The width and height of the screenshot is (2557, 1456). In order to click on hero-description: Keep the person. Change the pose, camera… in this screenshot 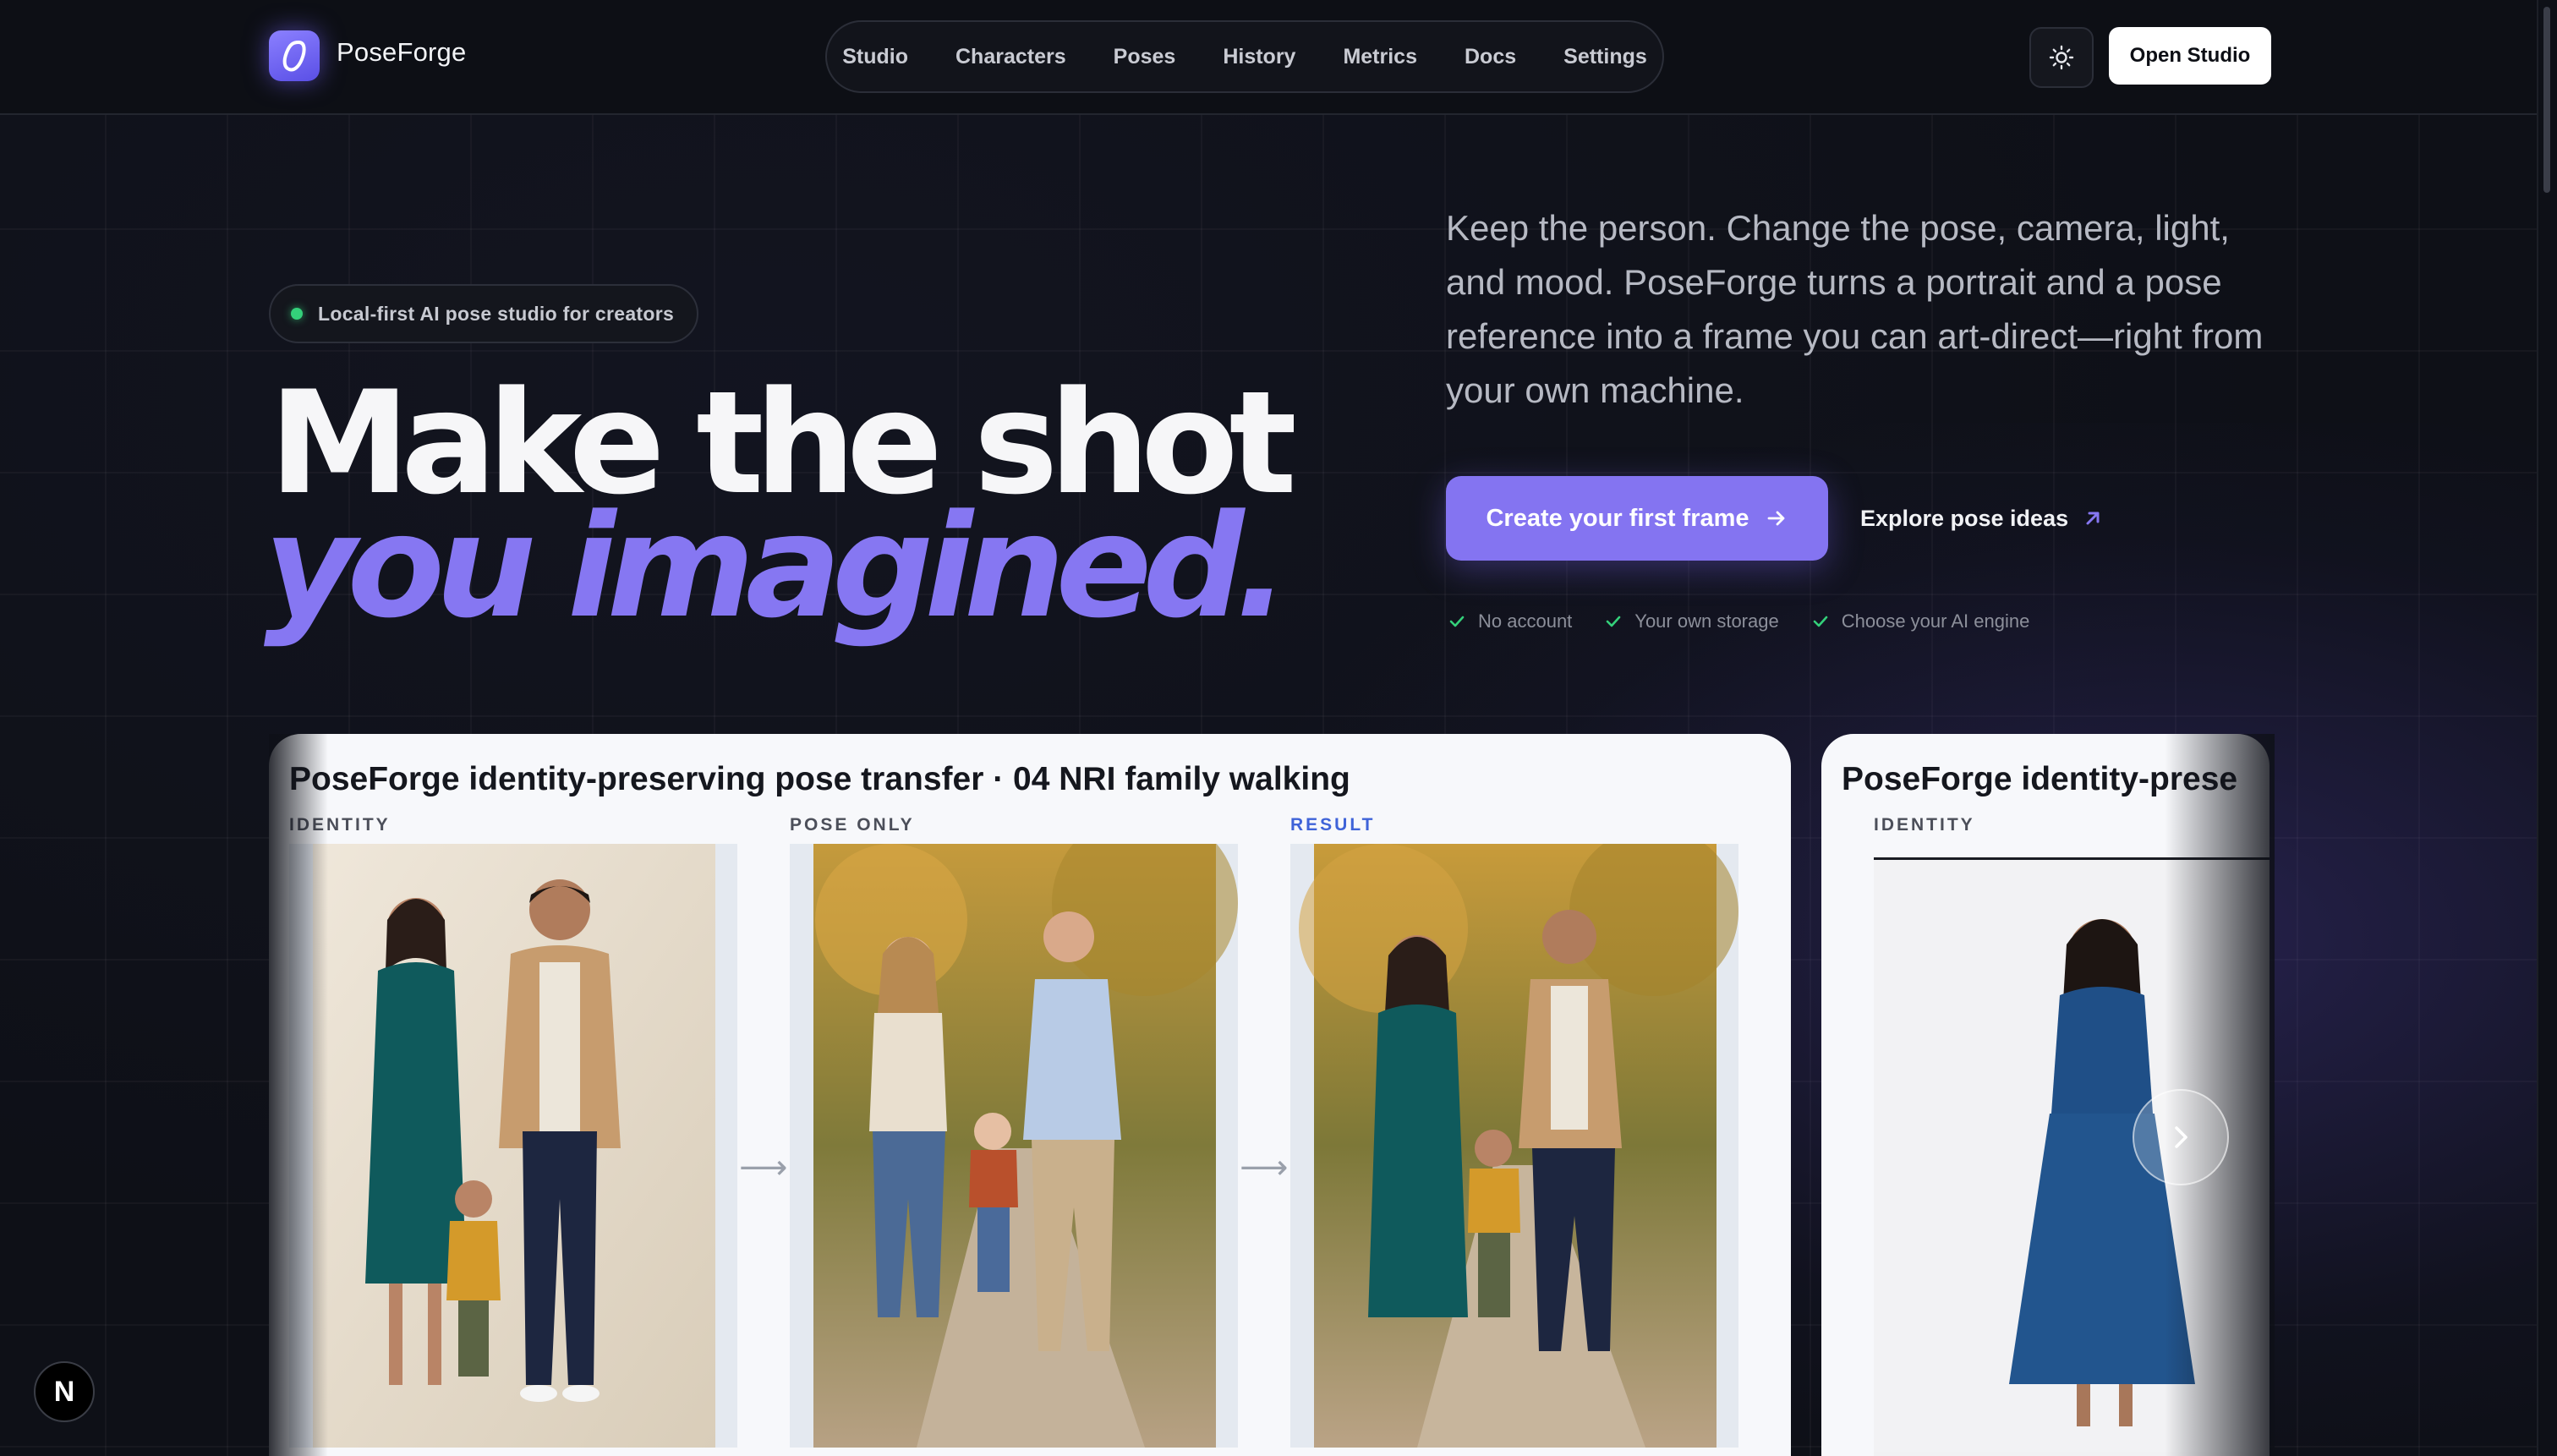, I will do `click(1855, 309)`.